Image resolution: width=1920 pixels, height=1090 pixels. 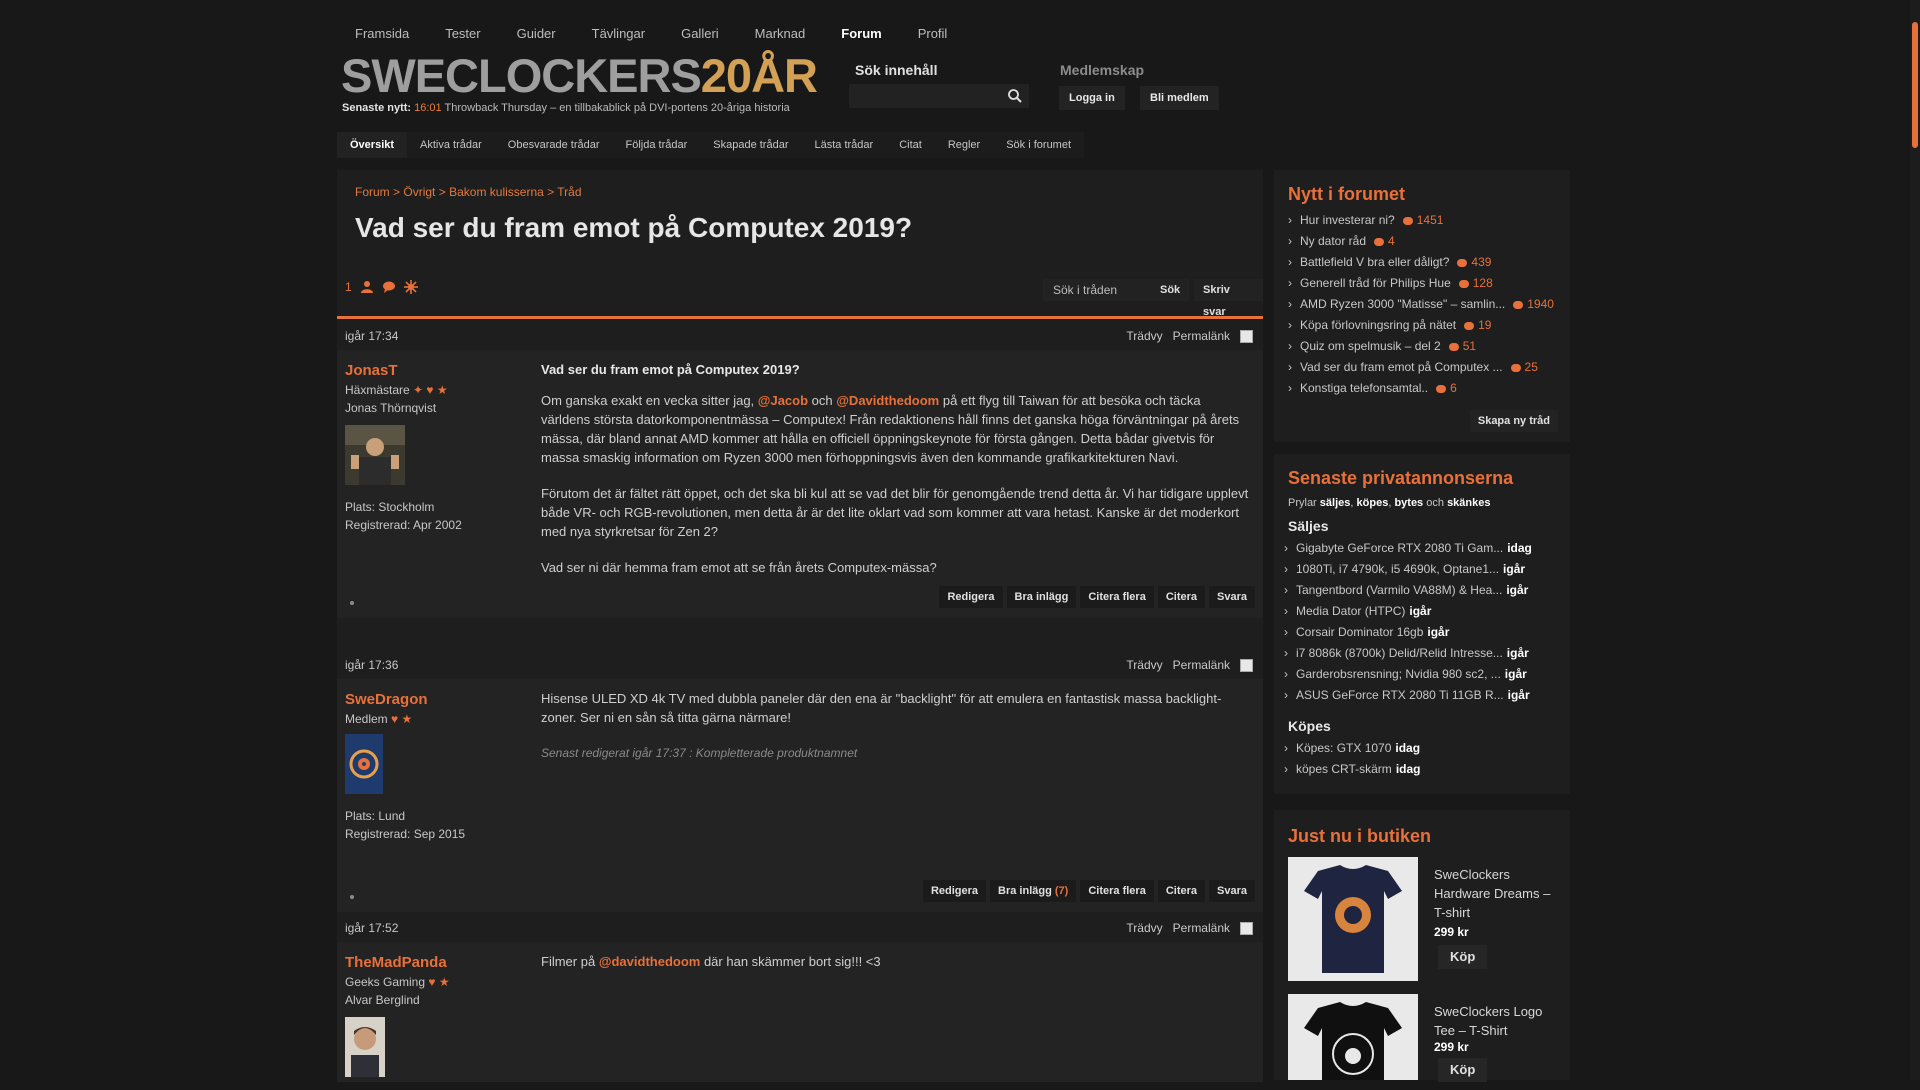 I want to click on site-logo: SWECLOCKERS20ÅR, so click(x=579, y=75).